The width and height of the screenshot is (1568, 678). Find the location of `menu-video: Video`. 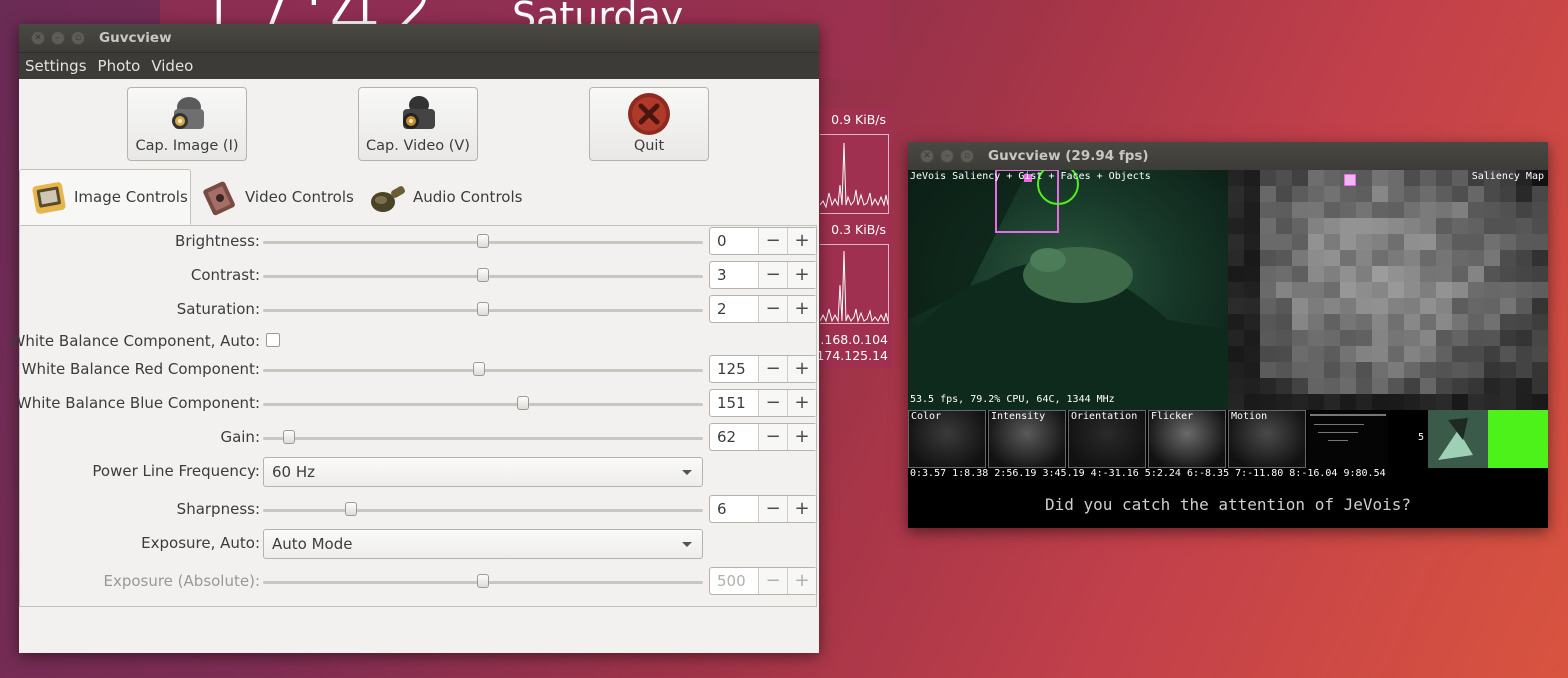

menu-video: Video is located at coordinates (172, 66).